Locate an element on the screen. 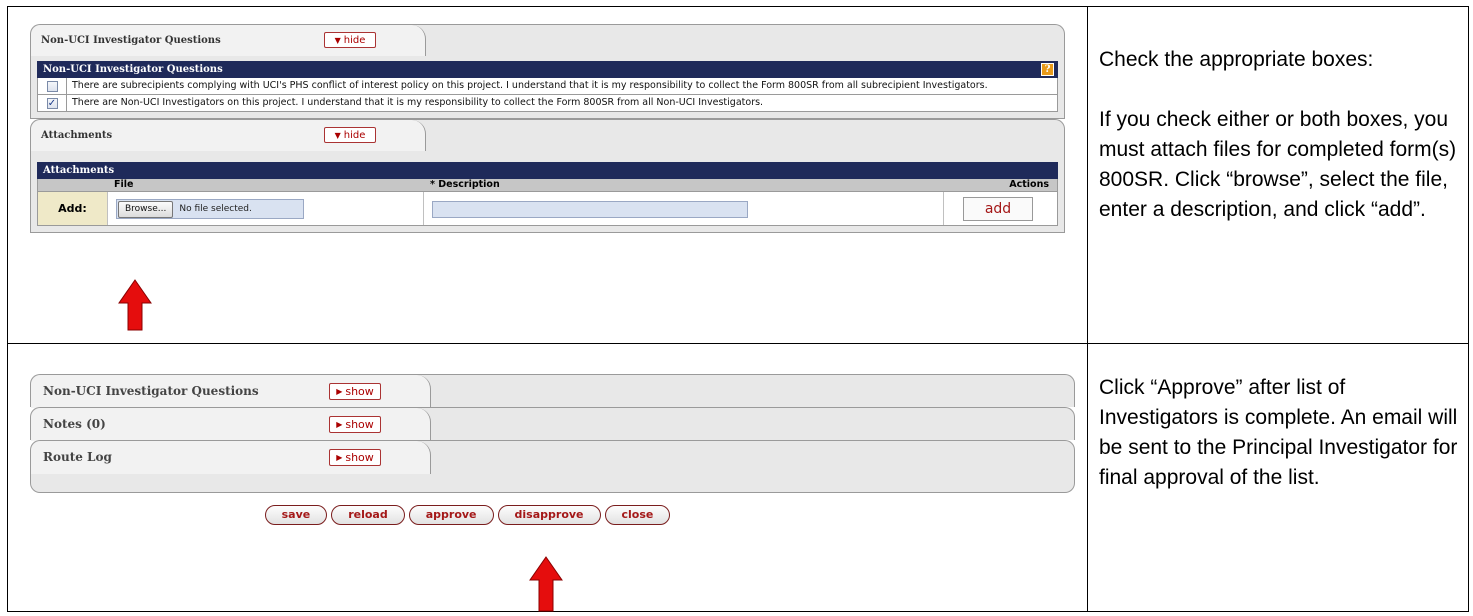 This screenshot has height=616, width=1473. col-file: File is located at coordinates (124, 184).